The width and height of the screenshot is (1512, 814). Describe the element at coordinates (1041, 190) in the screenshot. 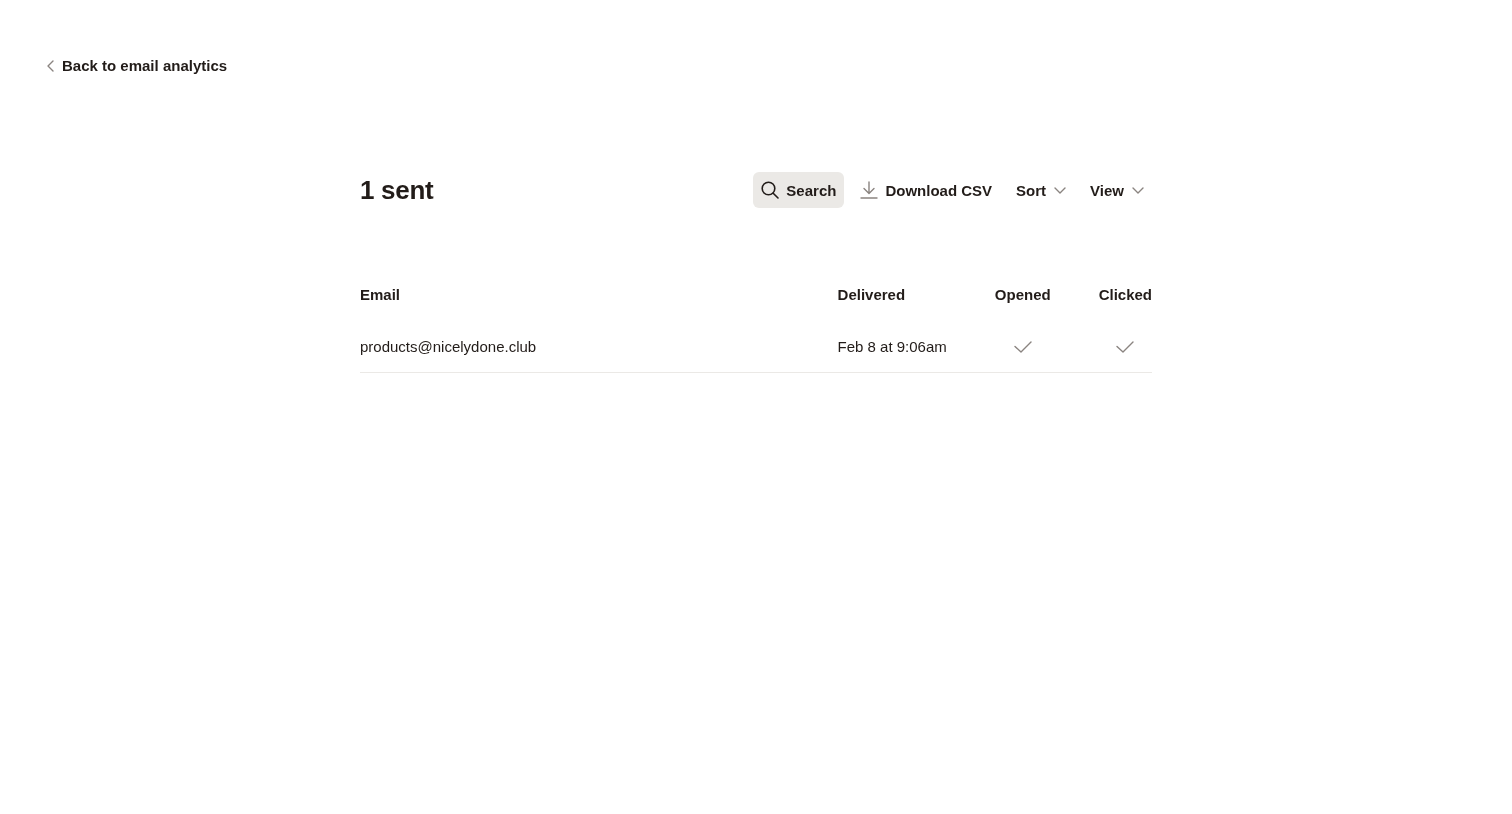

I see `dropdown-button: Sort` at that location.